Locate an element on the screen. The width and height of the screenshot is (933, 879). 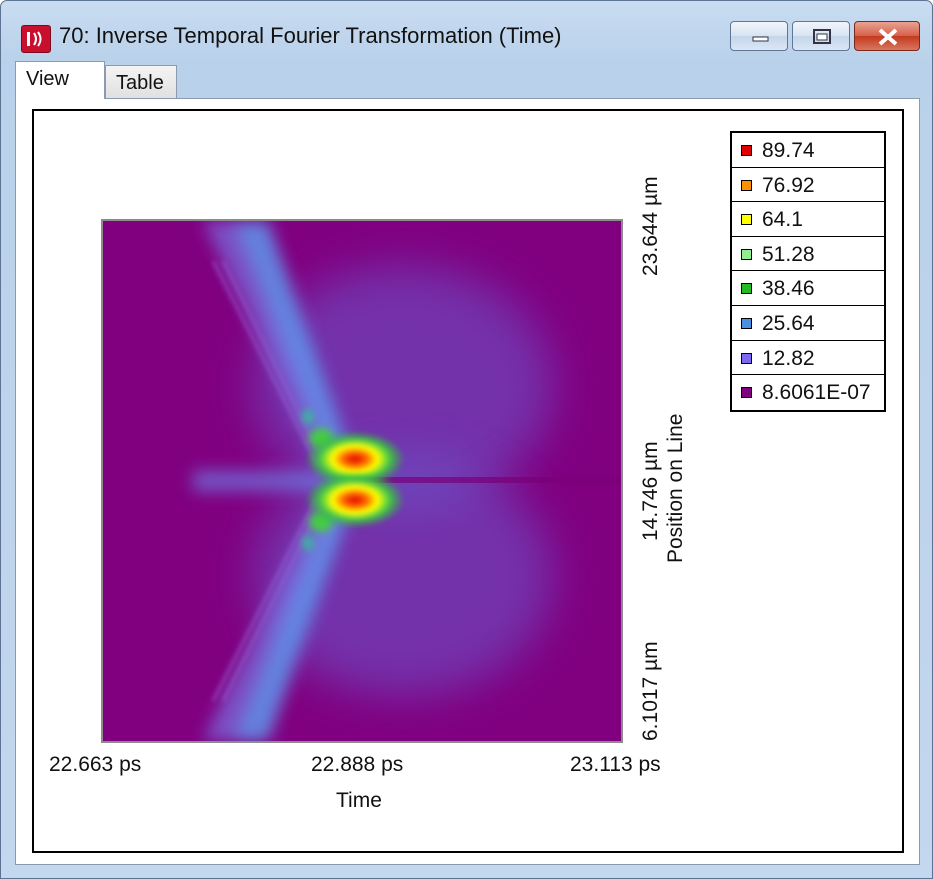
legend-item: 51.28 is located at coordinates (808, 254).